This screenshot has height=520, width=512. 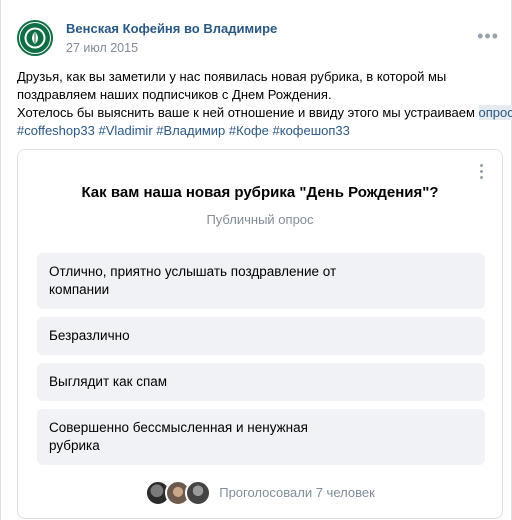 What do you see at coordinates (249, 130) in the screenshot?
I see `hashtag-link: #Кофе` at bounding box center [249, 130].